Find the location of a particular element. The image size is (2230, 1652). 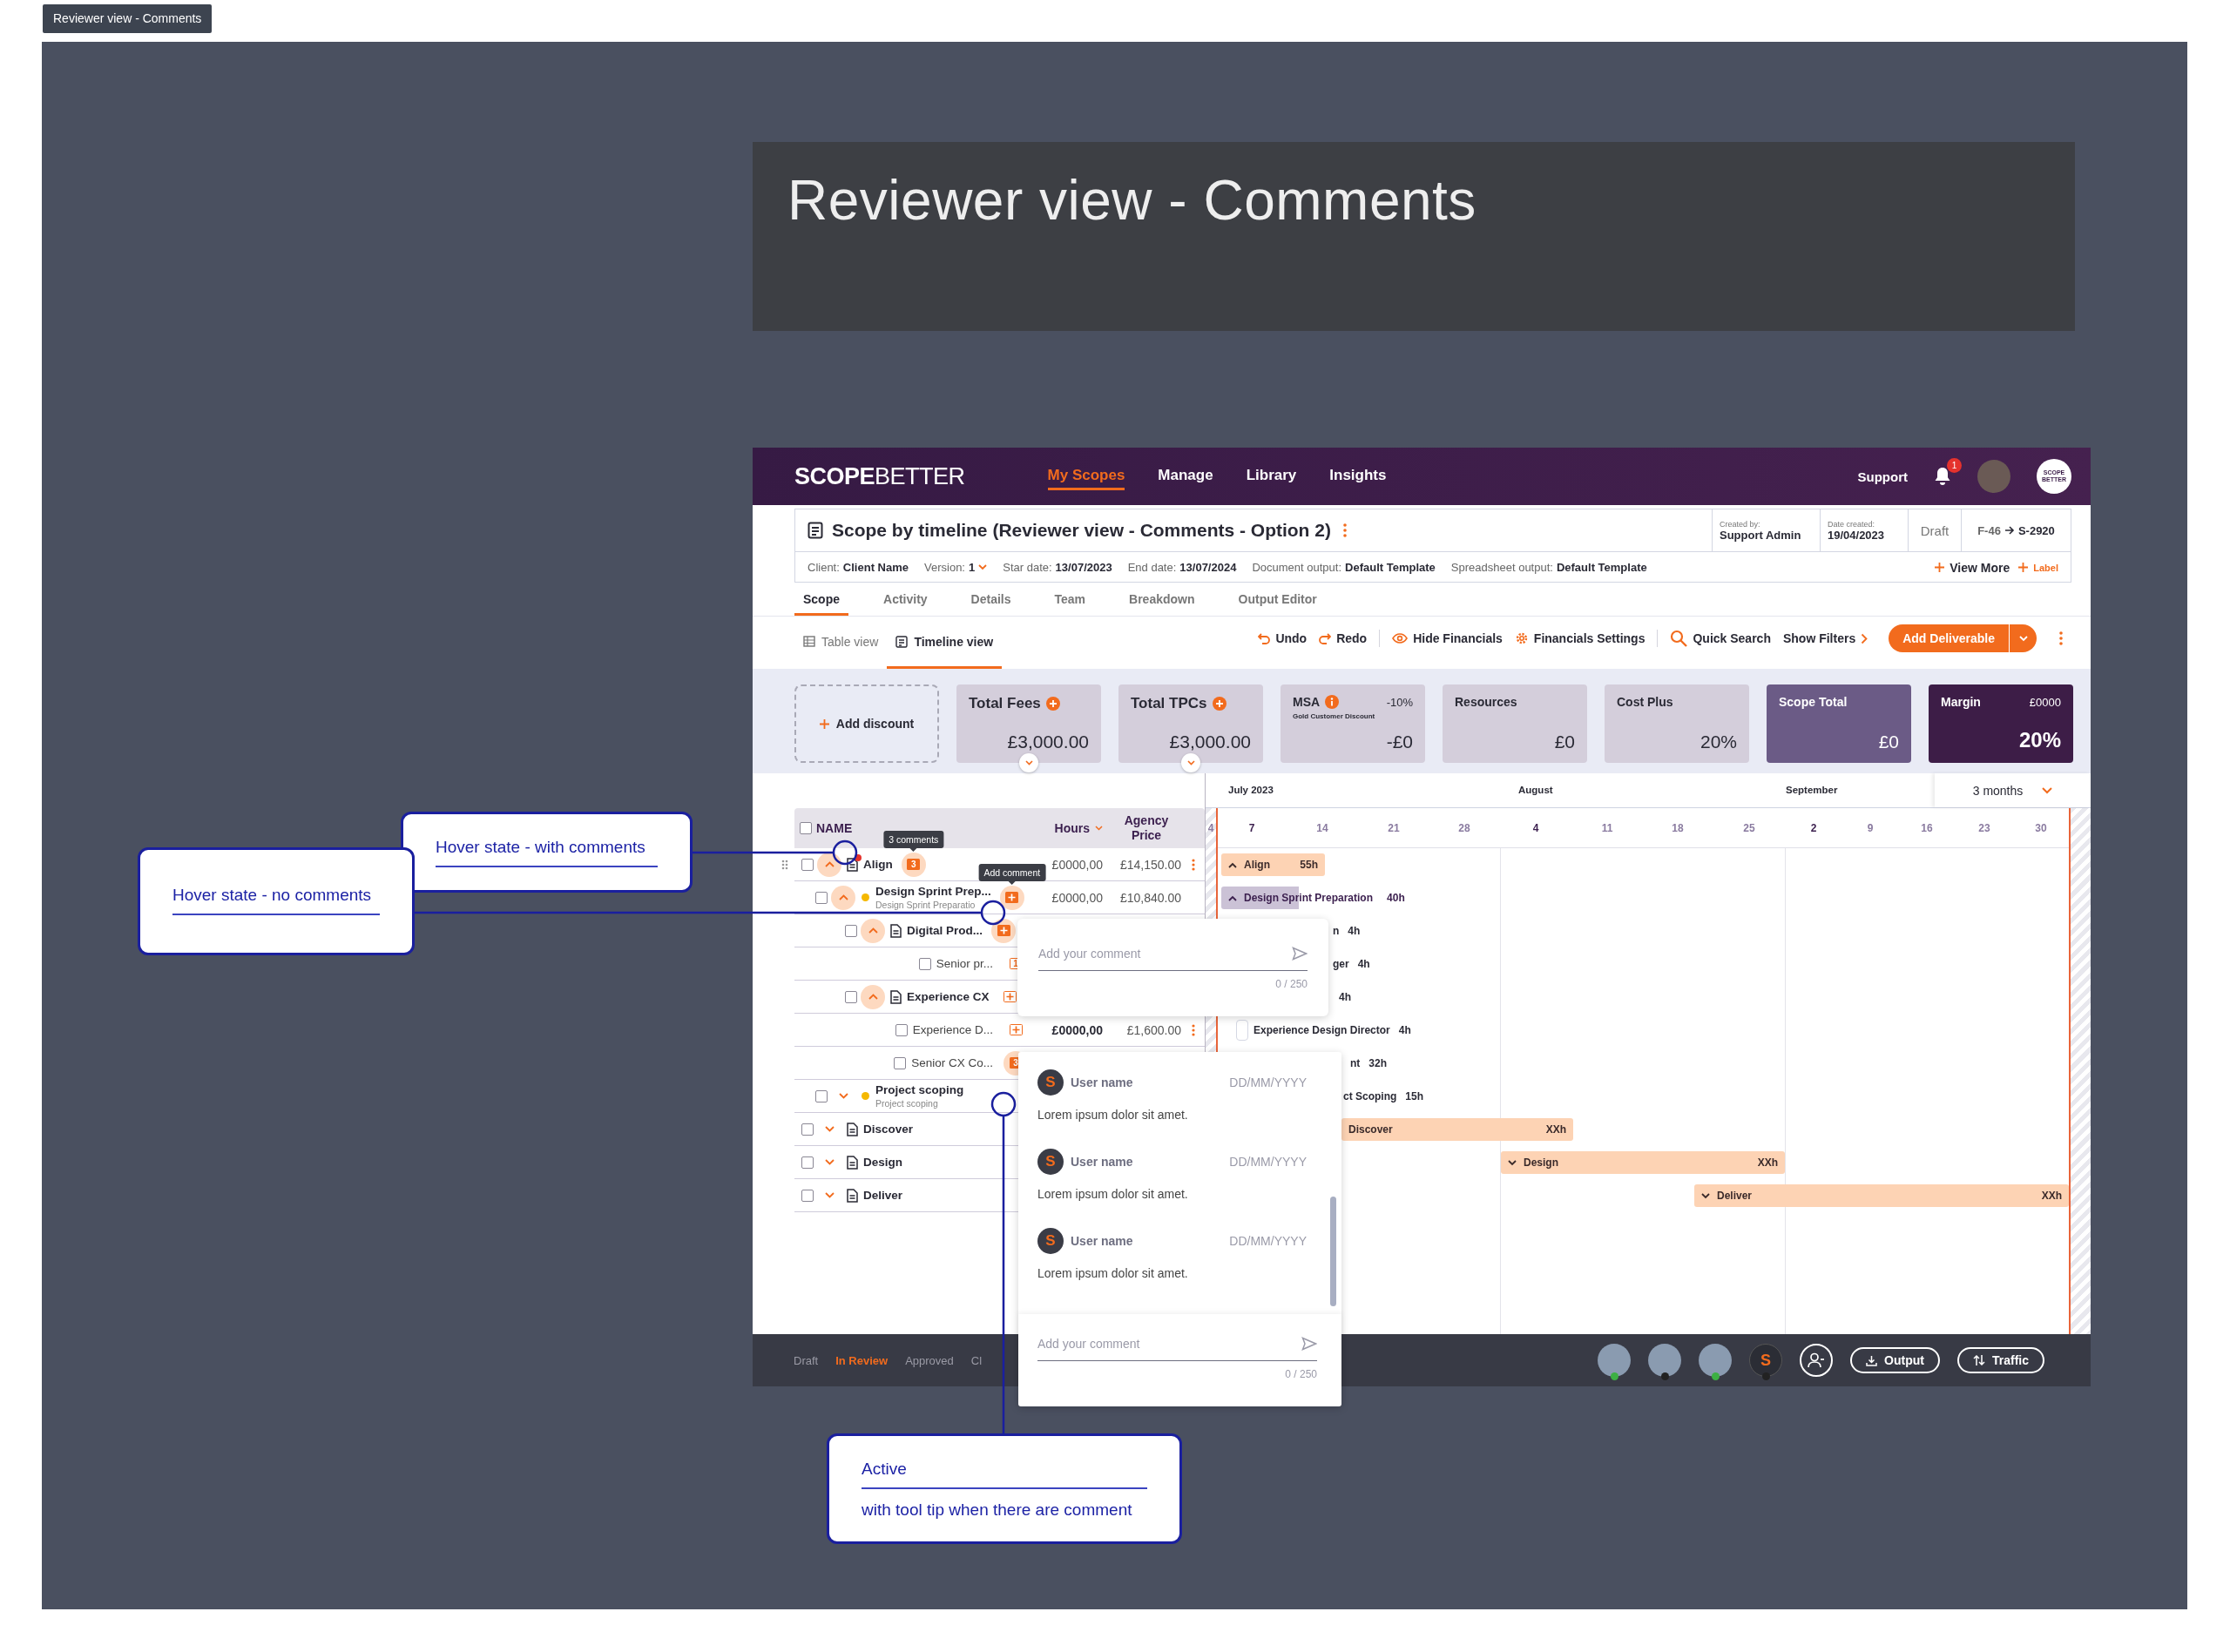

quick-search-button: Quick Search is located at coordinates (1720, 638).